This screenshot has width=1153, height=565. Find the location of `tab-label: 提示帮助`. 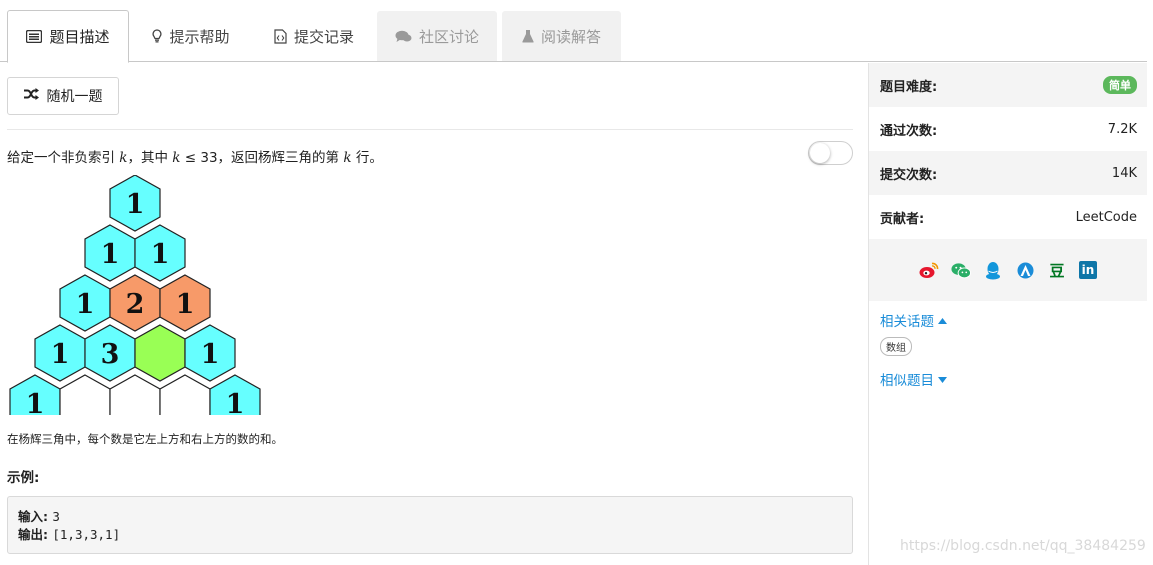

tab-label: 提示帮助 is located at coordinates (199, 36).